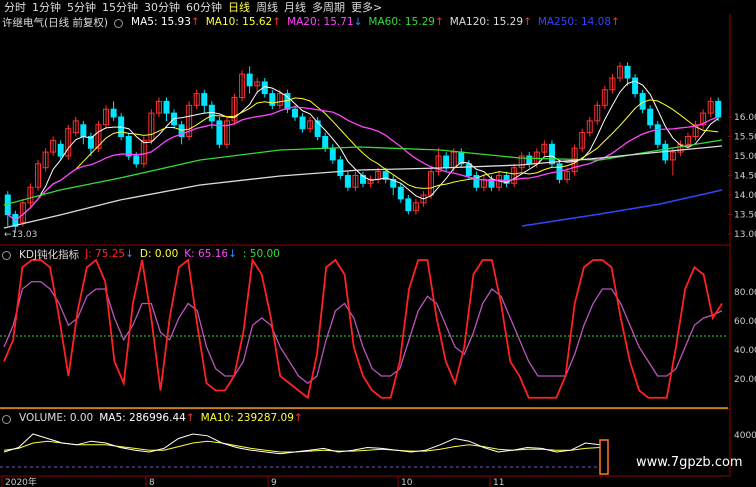  I want to click on volume-last-bar, so click(604, 457).